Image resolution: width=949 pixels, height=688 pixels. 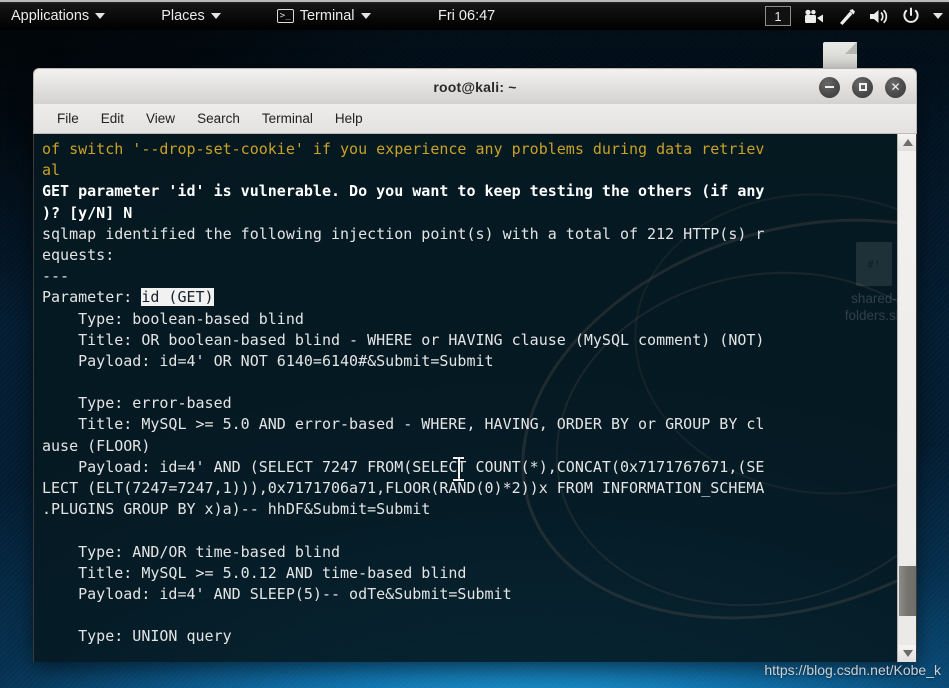 I want to click on close-icon: ✕, so click(x=895, y=87).